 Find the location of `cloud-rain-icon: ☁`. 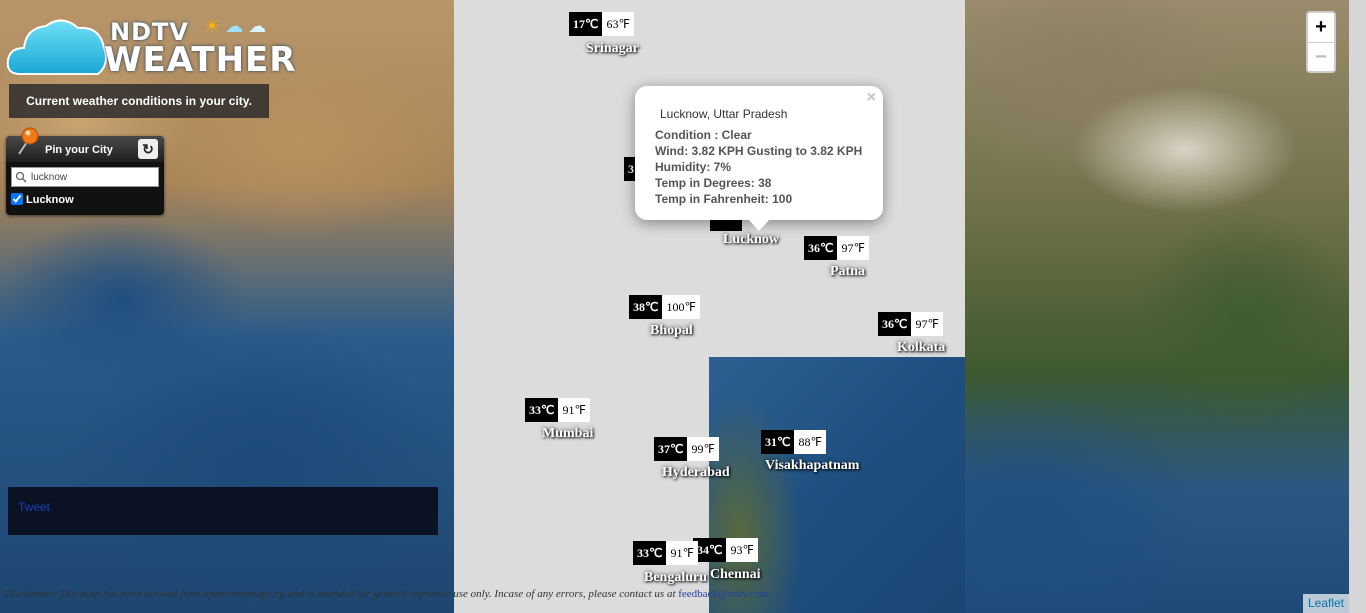

cloud-rain-icon: ☁ is located at coordinates (257, 26).